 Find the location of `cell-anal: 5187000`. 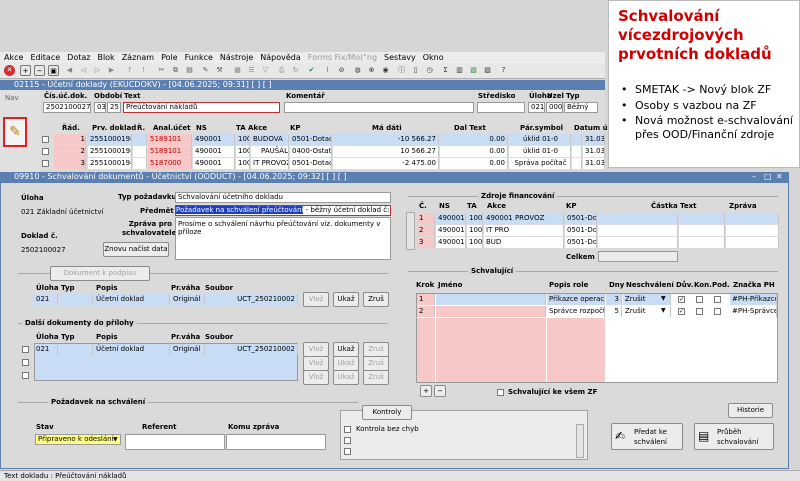

cell-anal: 5187000 is located at coordinates (170, 163).